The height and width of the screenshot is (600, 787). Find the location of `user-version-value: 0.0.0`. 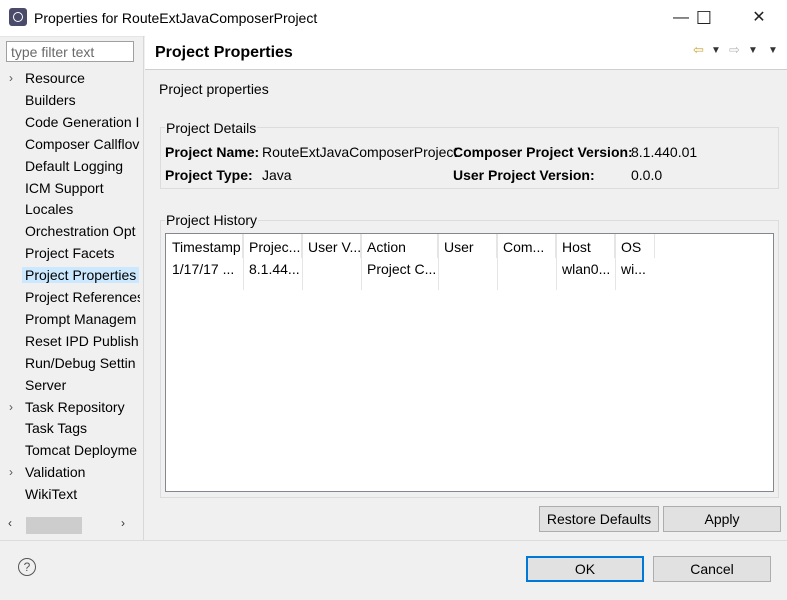

user-version-value: 0.0.0 is located at coordinates (647, 175).